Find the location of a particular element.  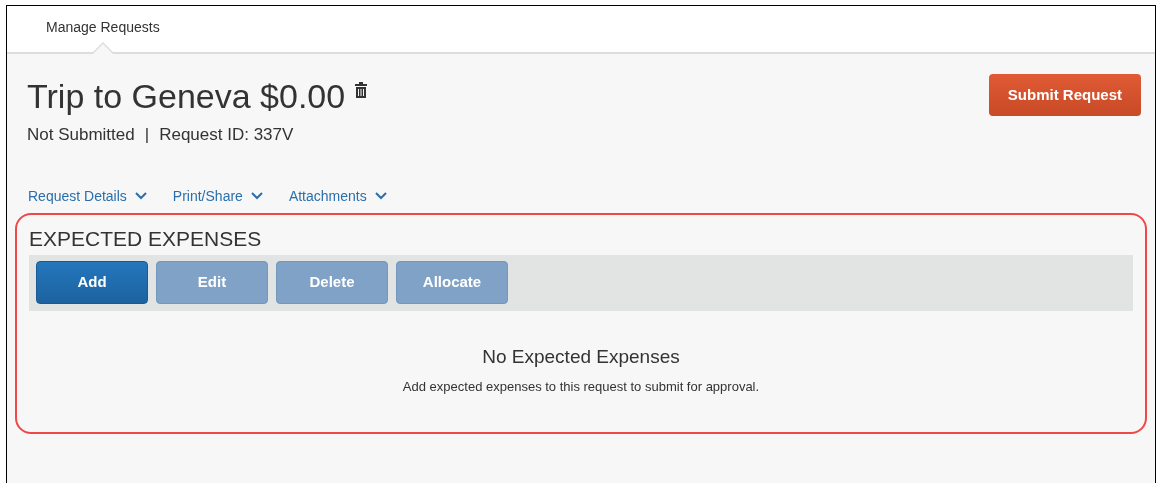

empty-title: No Expected Expenses is located at coordinates (581, 356).